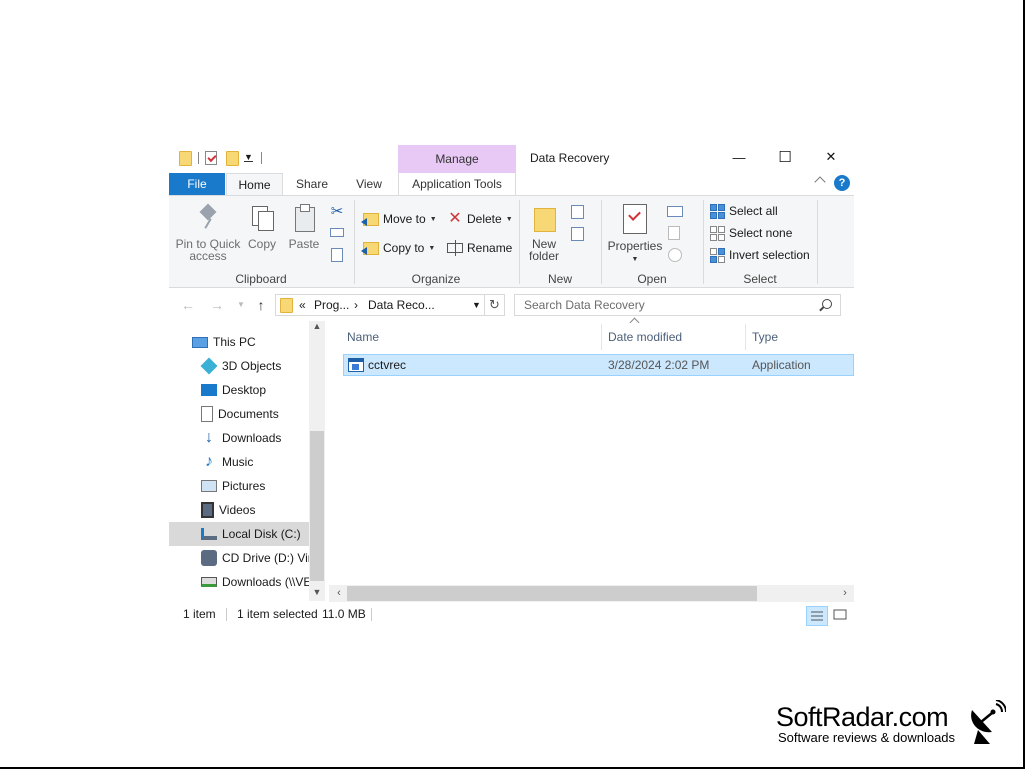  Describe the element at coordinates (739, 157) in the screenshot. I see `minimize-button: —` at that location.